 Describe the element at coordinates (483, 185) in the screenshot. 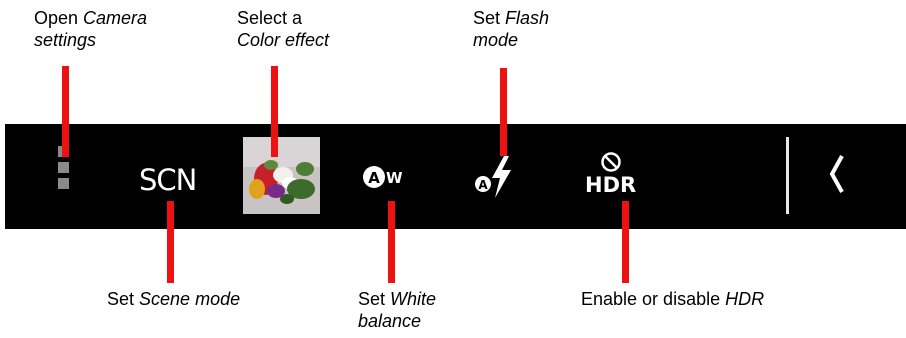

I see `flash-badge-letter: A` at that location.